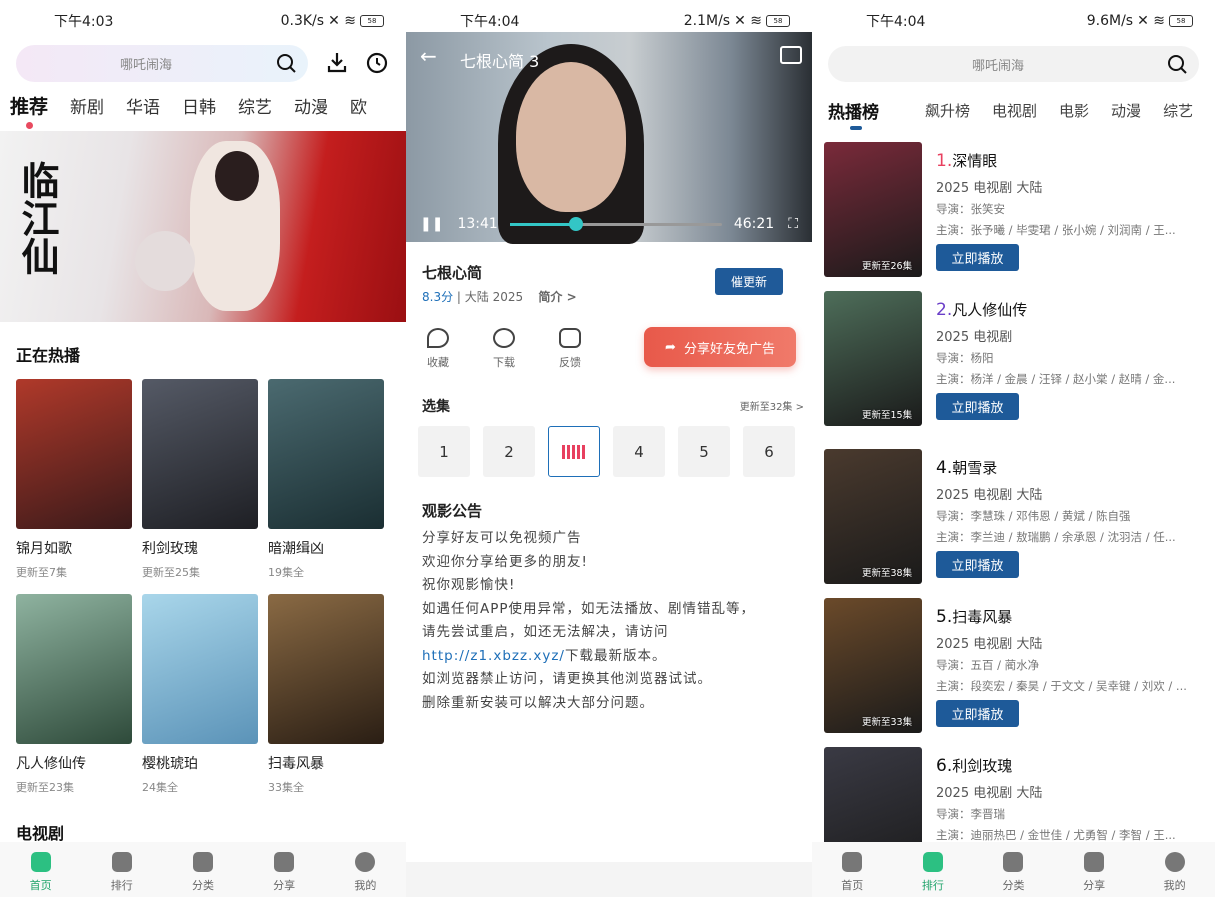  What do you see at coordinates (444, 451) in the screenshot?
I see `episode-button: 1` at bounding box center [444, 451].